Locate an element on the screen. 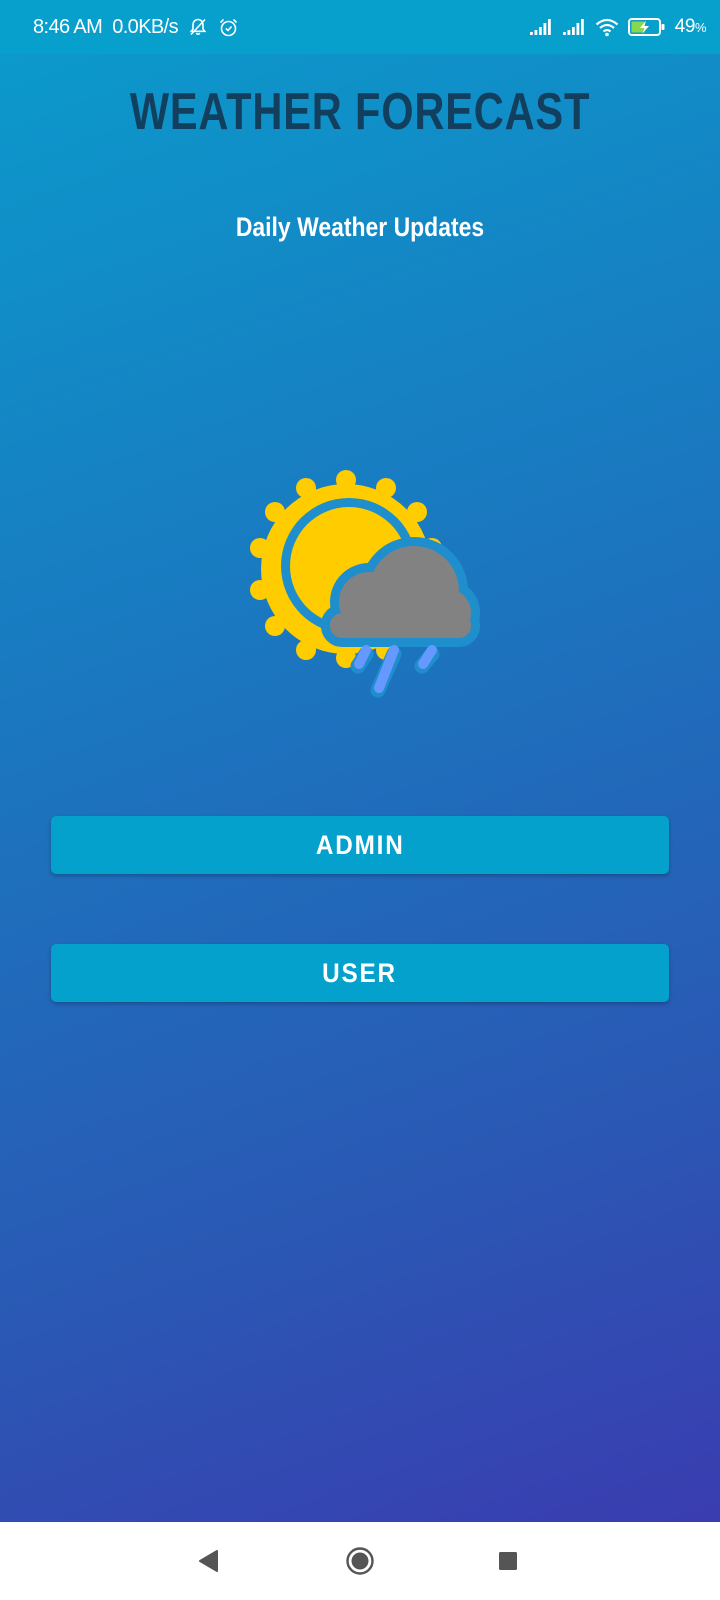 The image size is (720, 1600). battery-percent: 49% is located at coordinates (690, 27).